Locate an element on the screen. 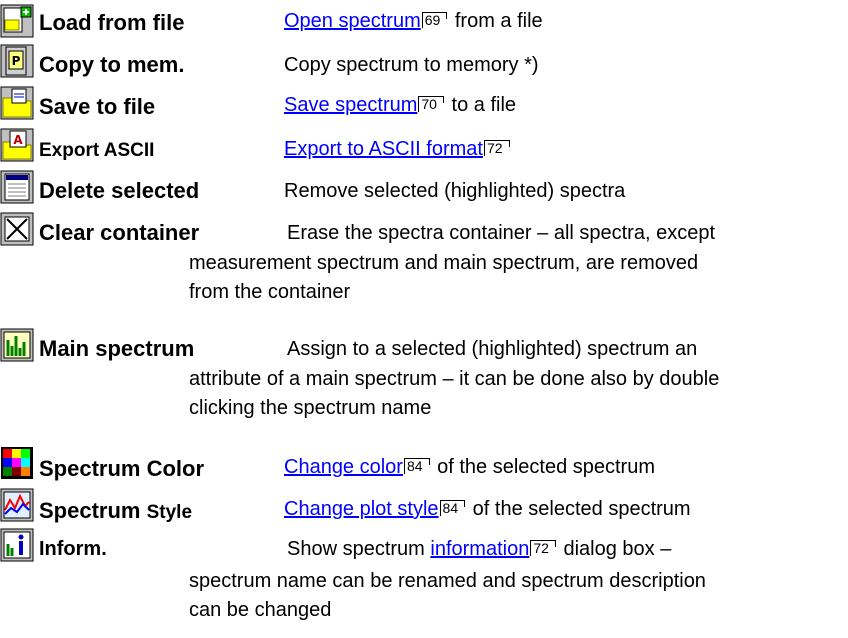 This screenshot has height=638, width=848. description: Change color 84 of the selected spectrum is located at coordinates (469, 467).